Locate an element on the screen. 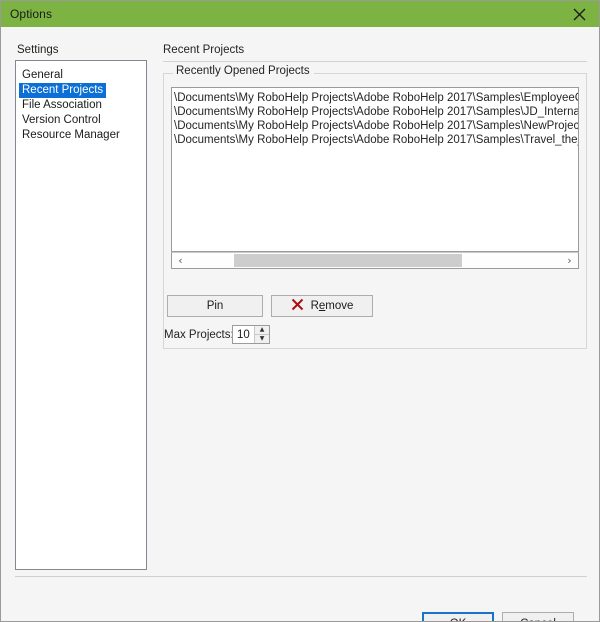  settings-row: General is located at coordinates (81, 73).